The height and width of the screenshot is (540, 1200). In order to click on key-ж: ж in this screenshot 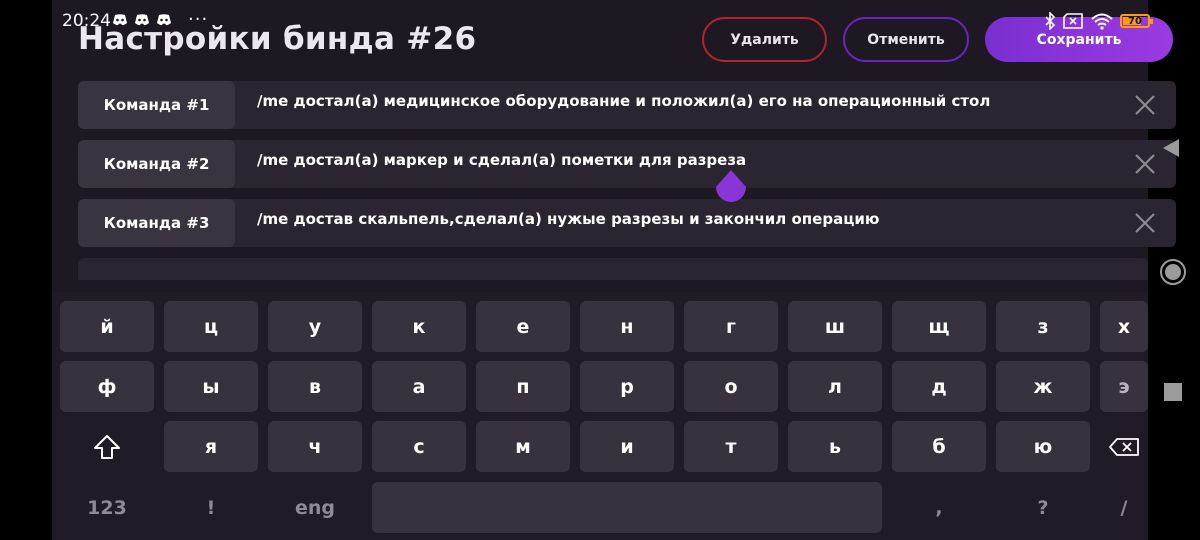, I will do `click(1043, 386)`.